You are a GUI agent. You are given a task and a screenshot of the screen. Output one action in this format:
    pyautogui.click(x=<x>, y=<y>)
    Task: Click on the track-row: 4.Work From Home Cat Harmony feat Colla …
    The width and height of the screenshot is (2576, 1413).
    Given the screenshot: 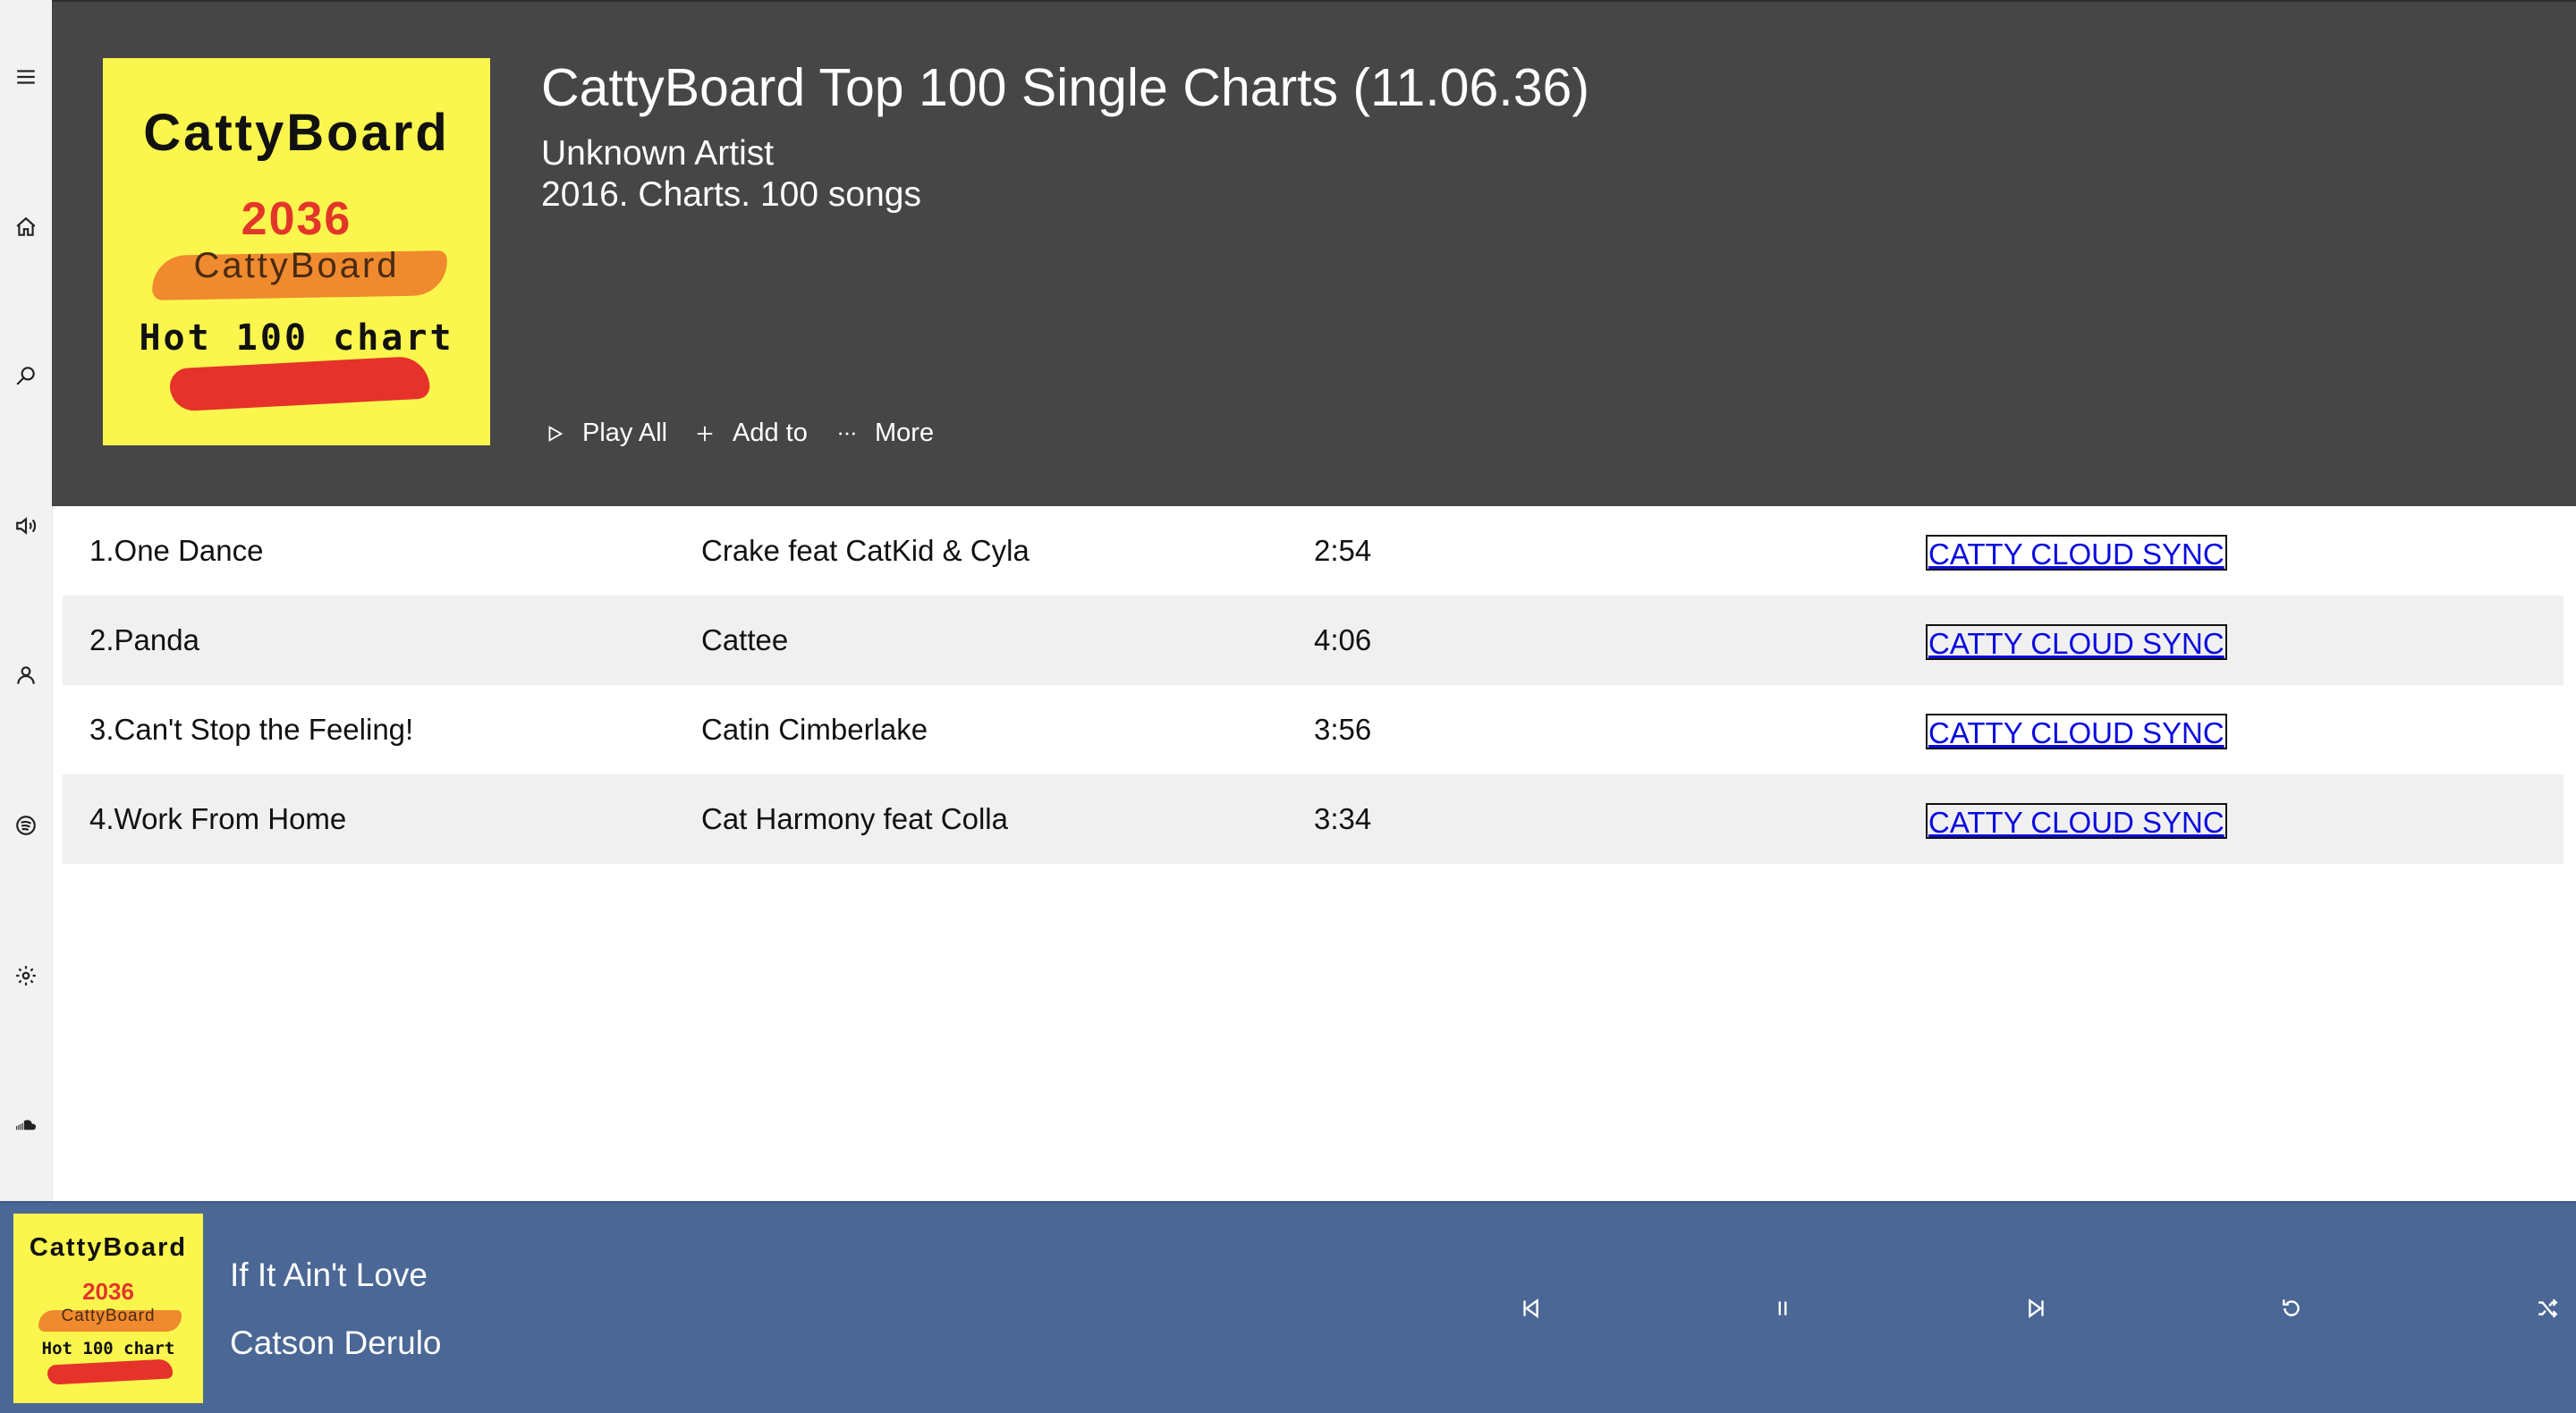 What is the action you would take?
    pyautogui.click(x=1313, y=819)
    